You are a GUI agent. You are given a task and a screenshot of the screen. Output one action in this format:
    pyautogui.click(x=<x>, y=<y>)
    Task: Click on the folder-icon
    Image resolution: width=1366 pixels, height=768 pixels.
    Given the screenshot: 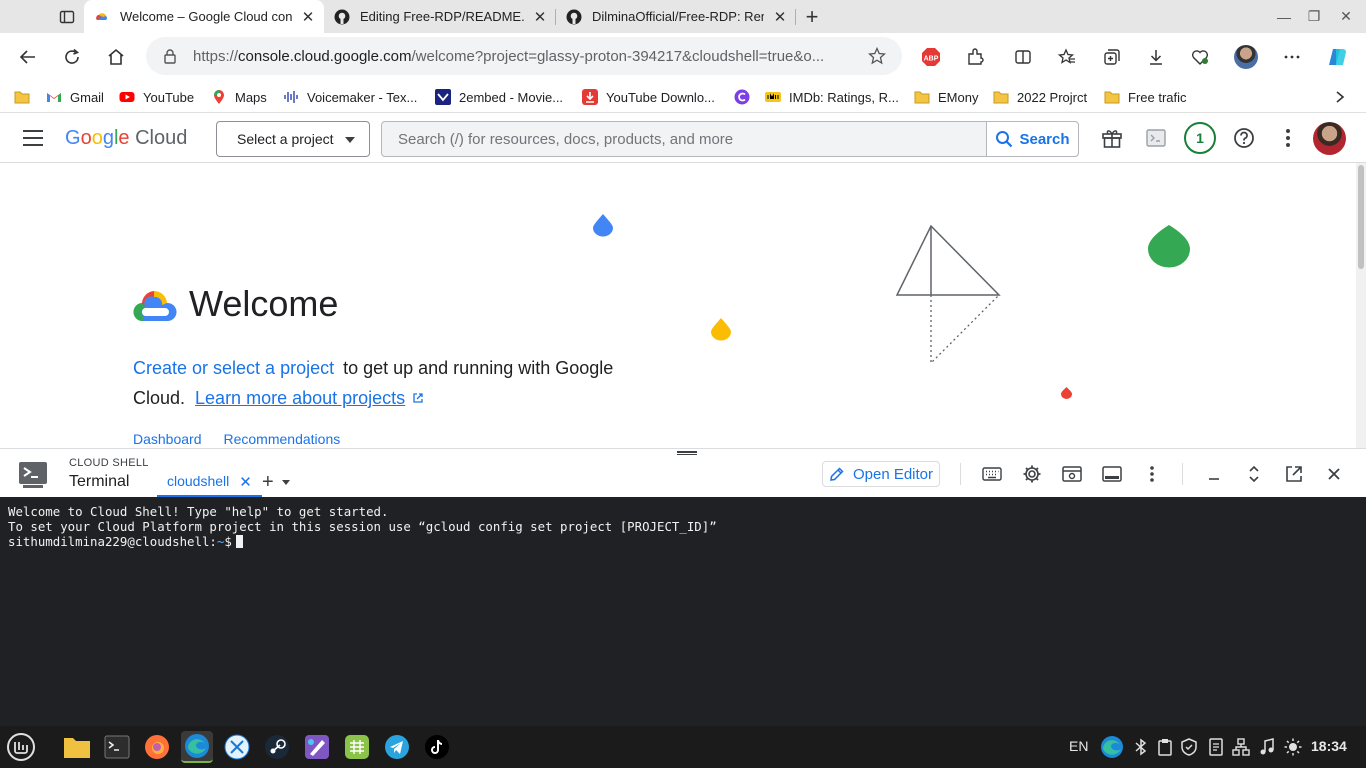 What is the action you would take?
    pyautogui.click(x=922, y=97)
    